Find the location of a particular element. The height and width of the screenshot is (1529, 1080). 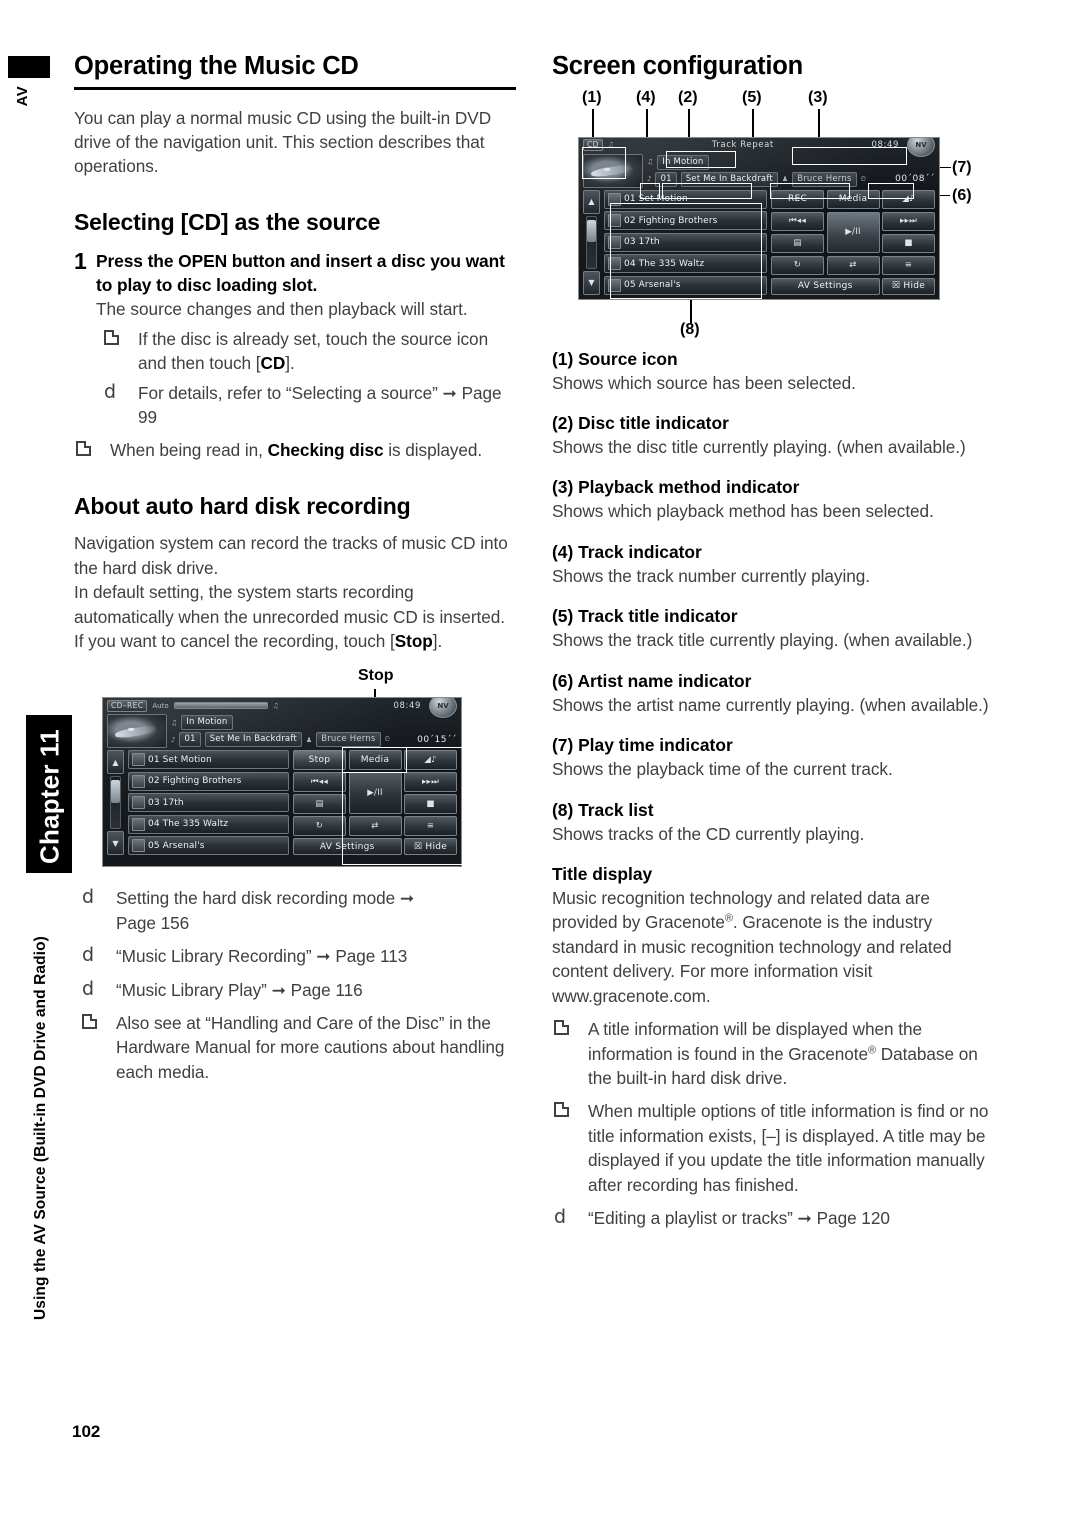

screenshot-cd-rec-playback: CD–REC Auto ♫ 08:49 NV ♫ In Motion ♪ 01 is located at coordinates (282, 782).